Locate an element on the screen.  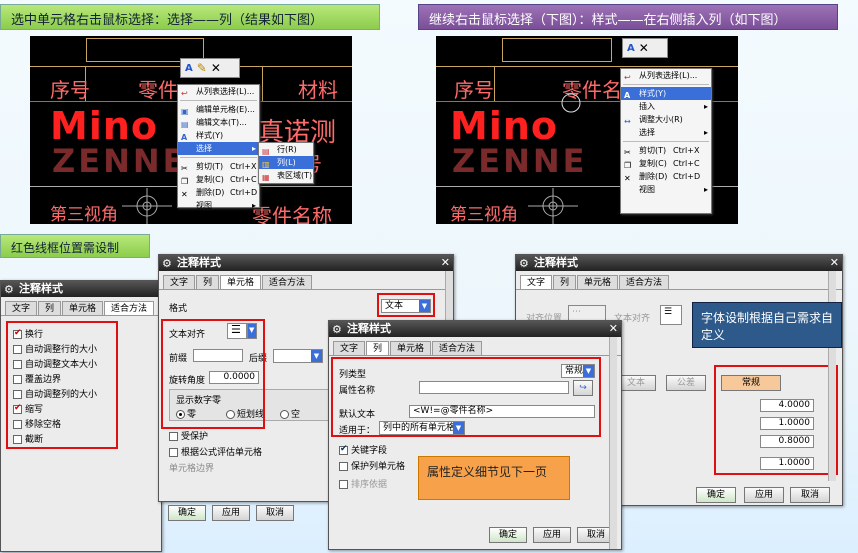
text-style-icon: A is located at coordinates (189, 68).